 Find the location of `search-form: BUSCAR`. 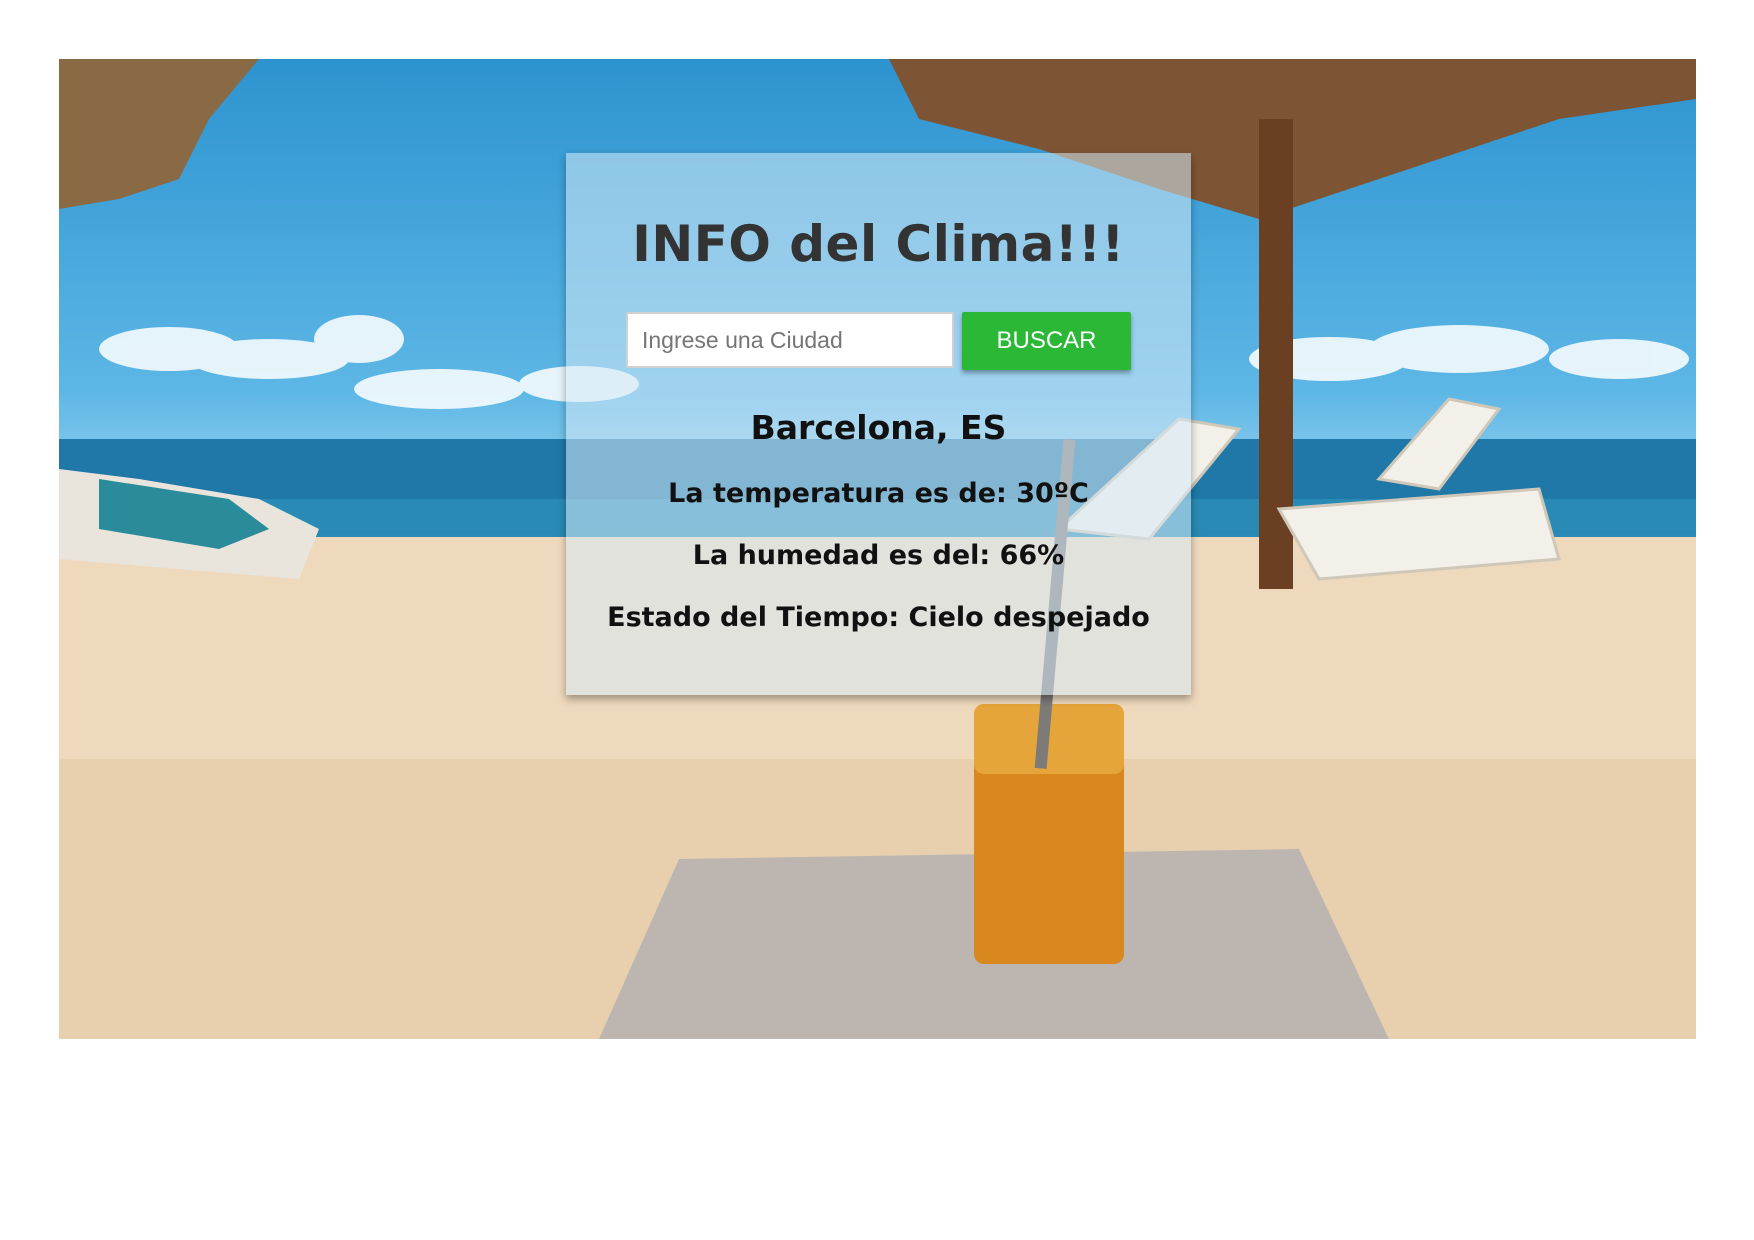

search-form: BUSCAR is located at coordinates (878, 341).